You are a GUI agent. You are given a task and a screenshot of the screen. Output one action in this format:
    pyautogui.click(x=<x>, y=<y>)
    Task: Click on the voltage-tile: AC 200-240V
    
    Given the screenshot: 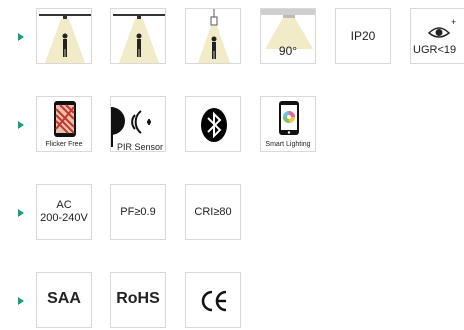 What is the action you would take?
    pyautogui.click(x=64, y=212)
    